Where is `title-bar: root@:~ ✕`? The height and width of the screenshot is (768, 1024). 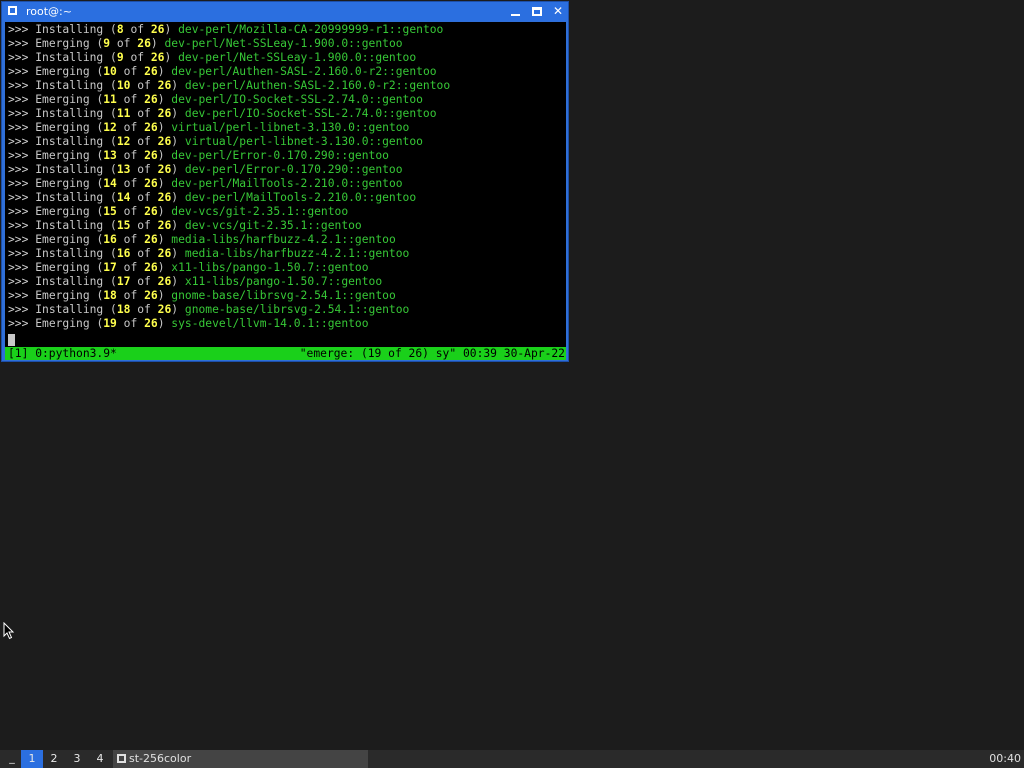
title-bar: root@:~ ✕ is located at coordinates (285, 11).